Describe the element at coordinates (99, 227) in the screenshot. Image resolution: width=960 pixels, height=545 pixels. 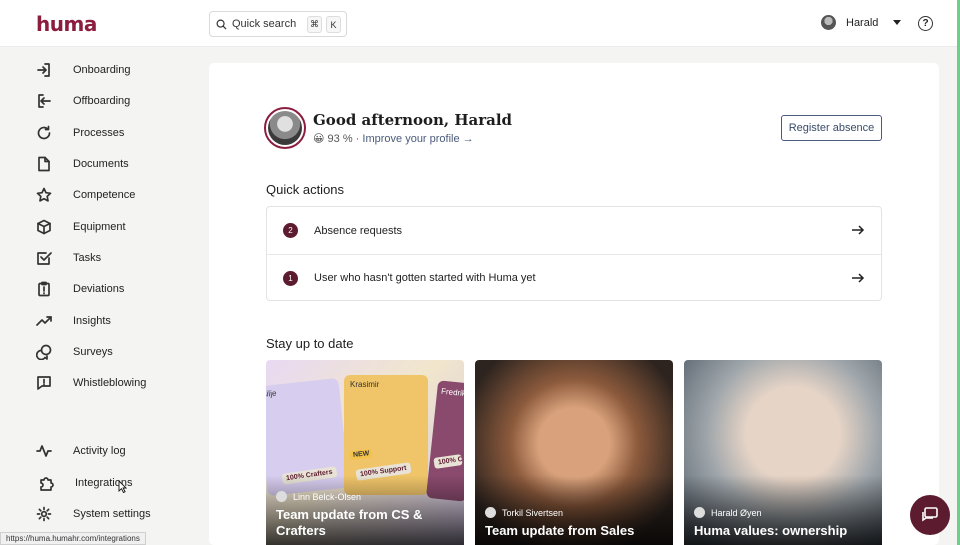
I see `sidebar-item-label: Equipment` at that location.